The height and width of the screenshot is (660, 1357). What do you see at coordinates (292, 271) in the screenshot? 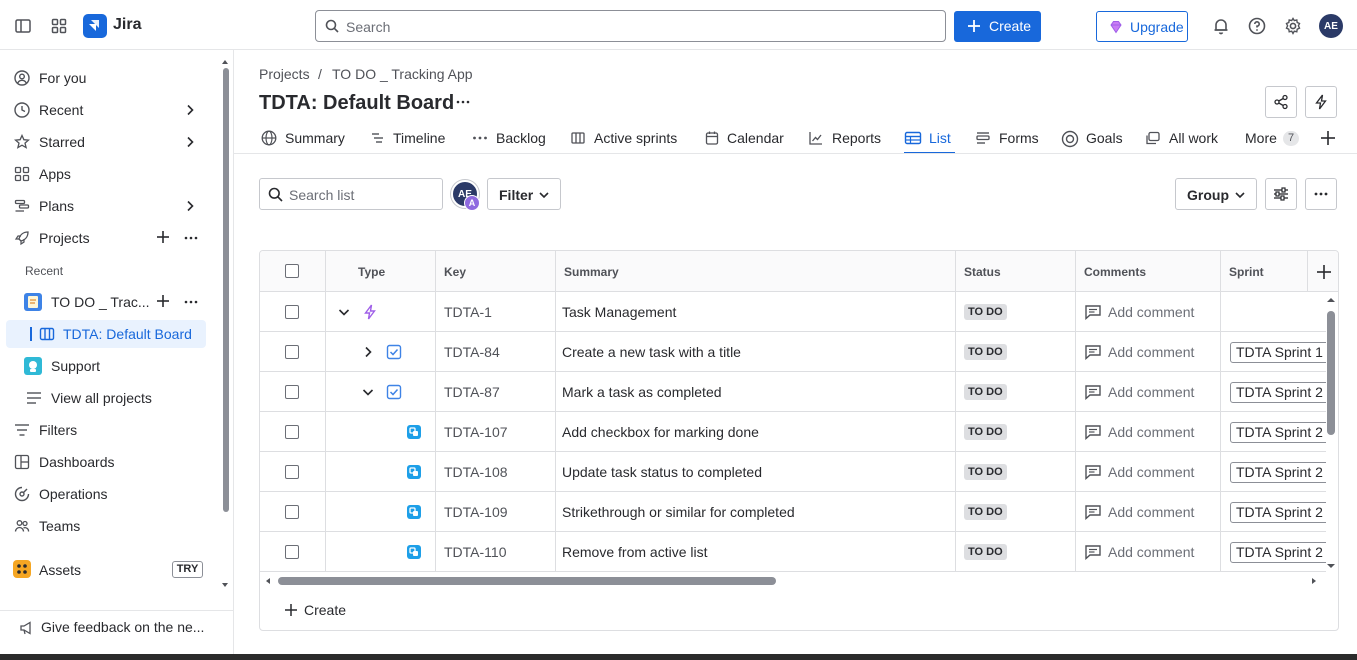
I see `select-all-checkbox` at bounding box center [292, 271].